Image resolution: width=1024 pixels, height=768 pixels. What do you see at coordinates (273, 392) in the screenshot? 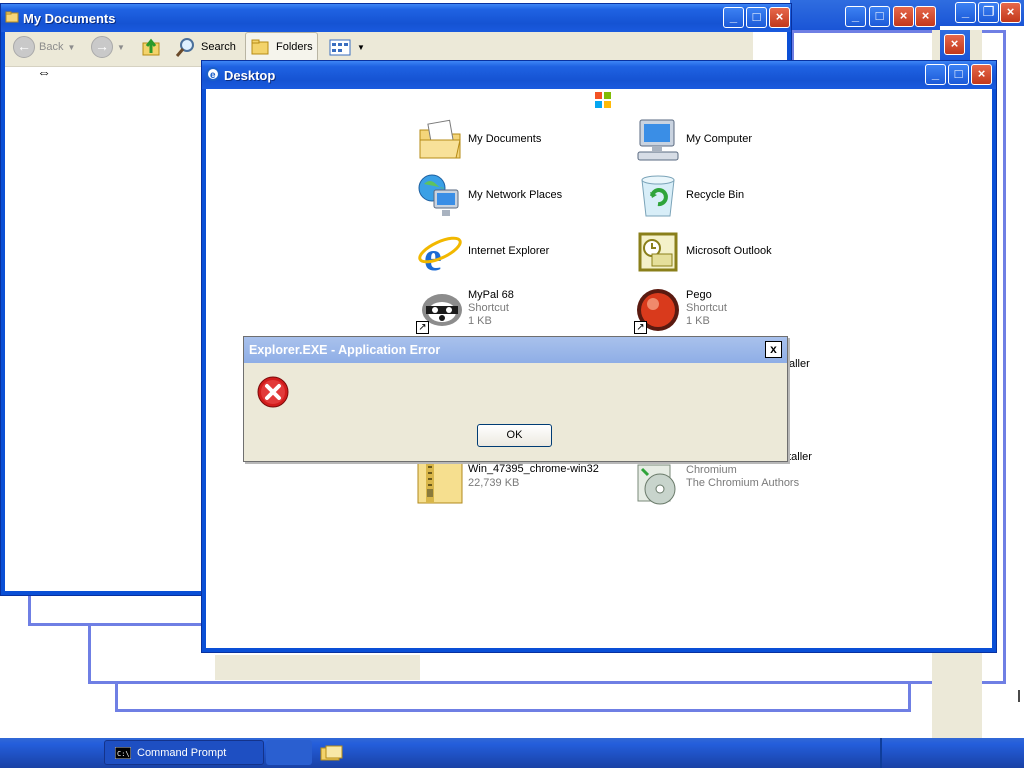
I see `error-icon` at bounding box center [273, 392].